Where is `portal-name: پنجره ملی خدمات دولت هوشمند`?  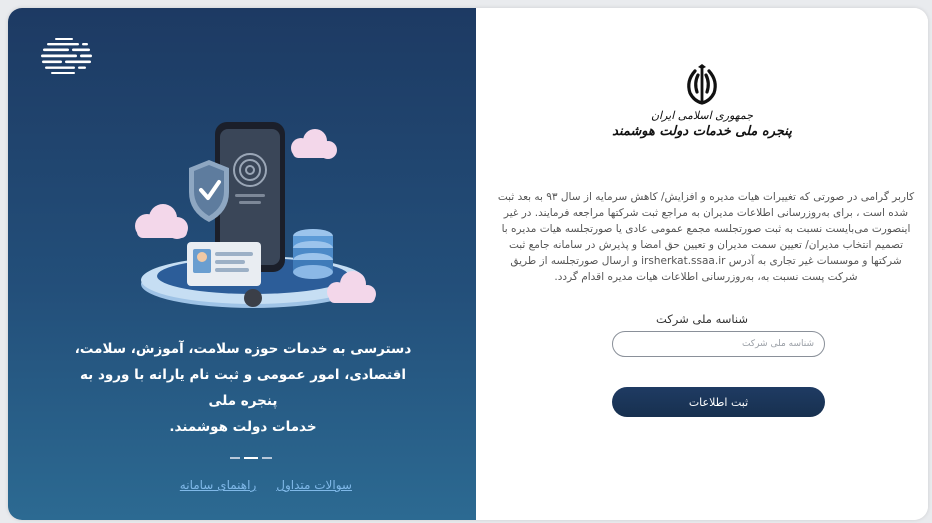 portal-name: پنجره ملی خدمات دولت هوشمند is located at coordinates (702, 131).